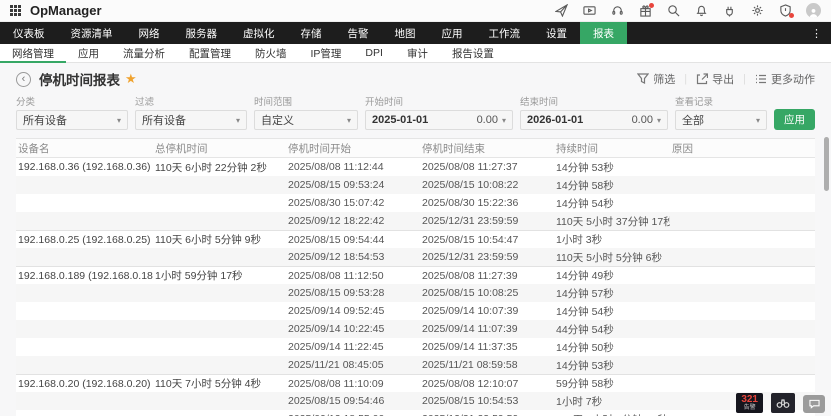  I want to click on filter-value: 所有设备, so click(164, 121).